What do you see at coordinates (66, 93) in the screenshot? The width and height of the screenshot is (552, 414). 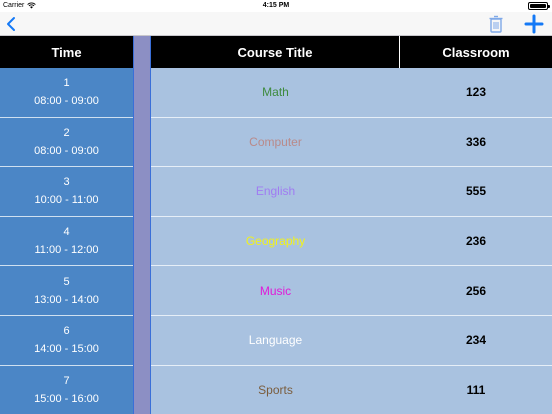 I see `time-cell: 1 08:00 - 09:00` at bounding box center [66, 93].